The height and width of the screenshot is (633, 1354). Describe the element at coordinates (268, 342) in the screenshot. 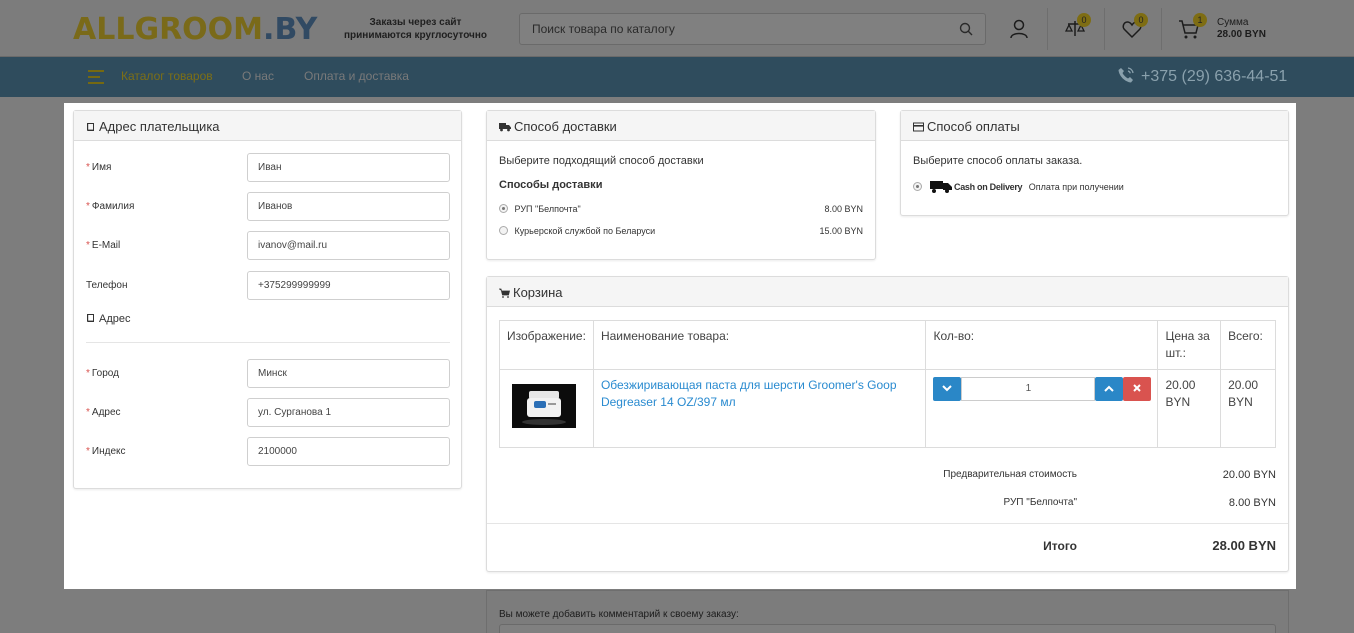

I see `address-divider` at that location.